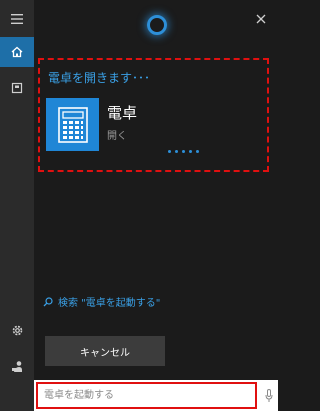  I want to click on microphone-icon, so click(268, 395).